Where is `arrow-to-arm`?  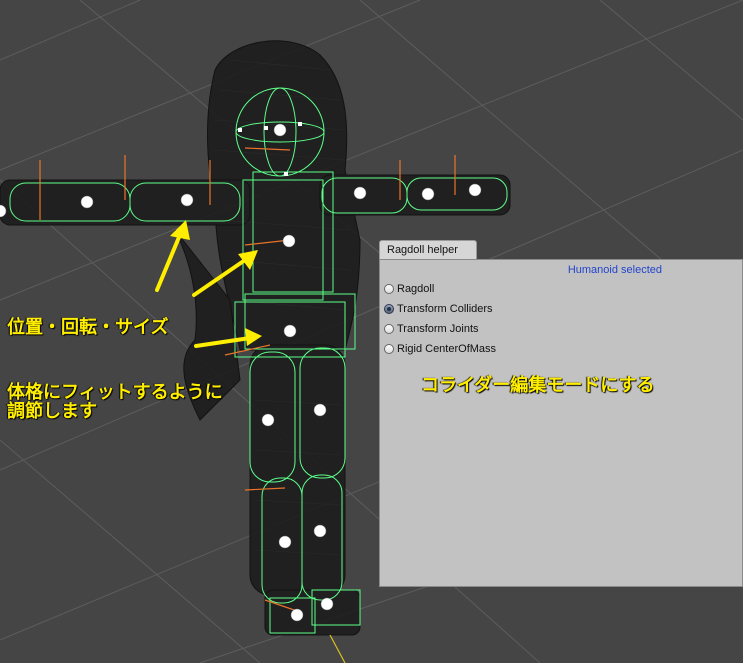
arrow-to-arm is located at coordinates (169, 260).